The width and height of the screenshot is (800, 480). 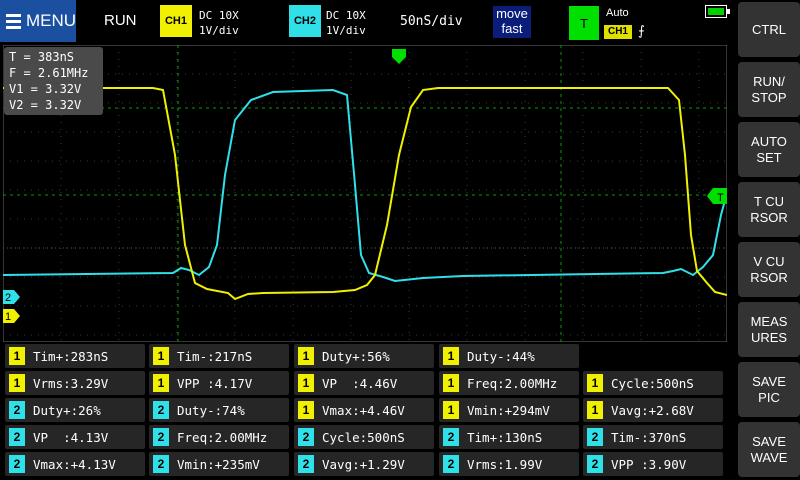 I want to click on ch2-button: CH2, so click(x=305, y=21).